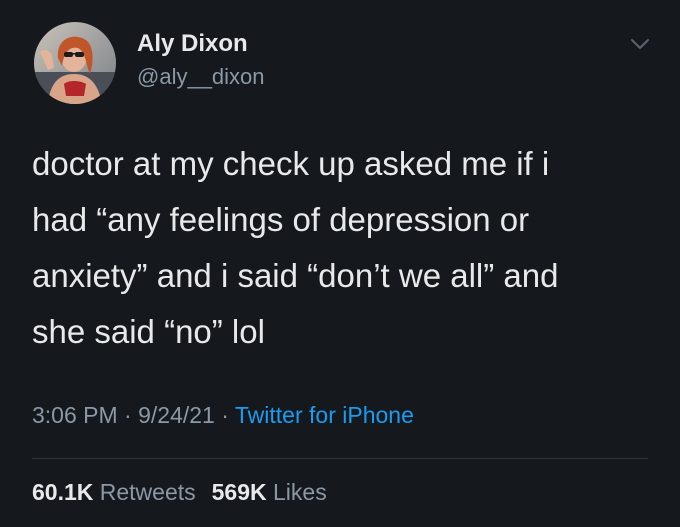  Describe the element at coordinates (340, 458) in the screenshot. I see `divider` at that location.